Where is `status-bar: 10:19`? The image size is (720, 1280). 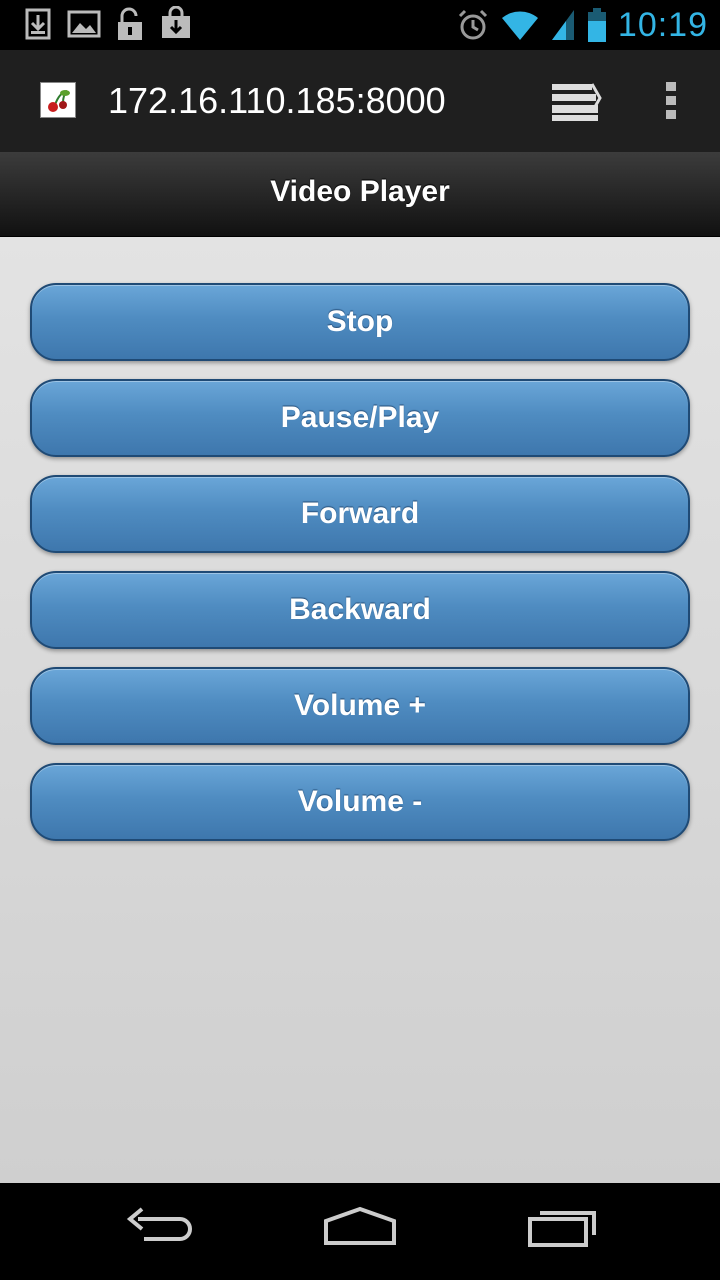
status-bar: 10:19 is located at coordinates (360, 25).